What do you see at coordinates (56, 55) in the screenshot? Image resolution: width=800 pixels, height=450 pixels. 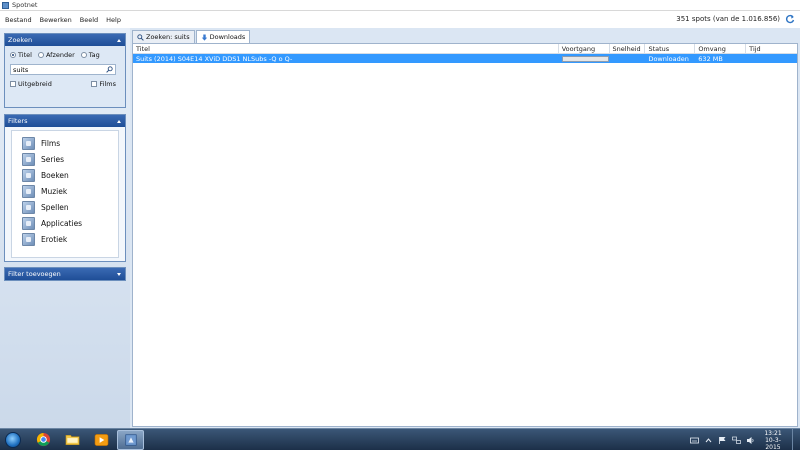 I see `radio-afzender: Afzender` at bounding box center [56, 55].